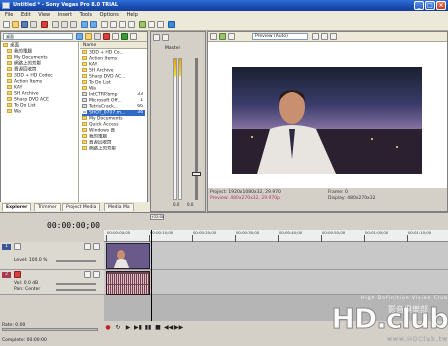  I want to click on play-preview-icon, so click(124, 36).